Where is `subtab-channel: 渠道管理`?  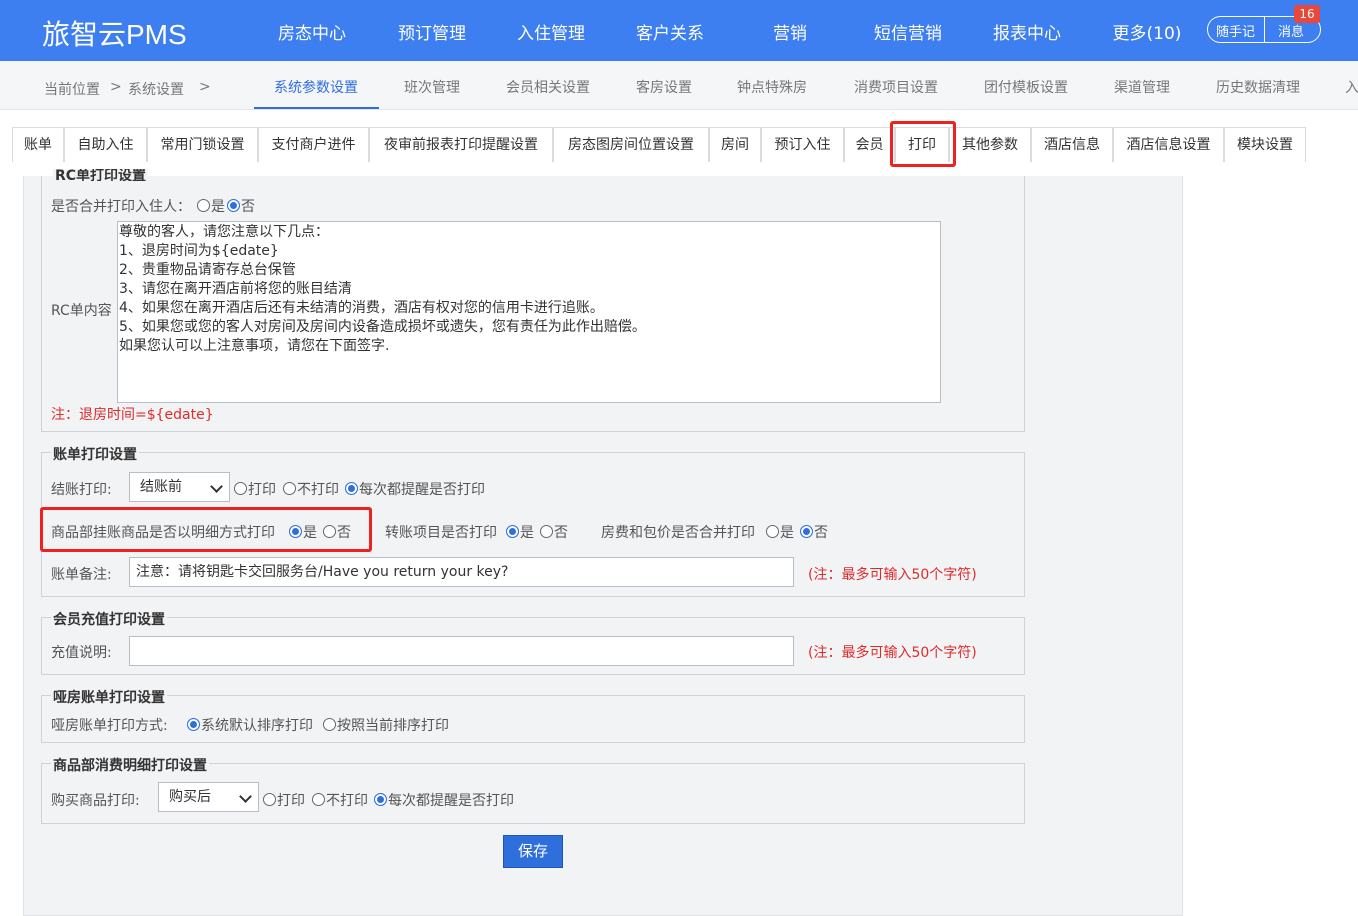 subtab-channel: 渠道管理 is located at coordinates (1142, 87).